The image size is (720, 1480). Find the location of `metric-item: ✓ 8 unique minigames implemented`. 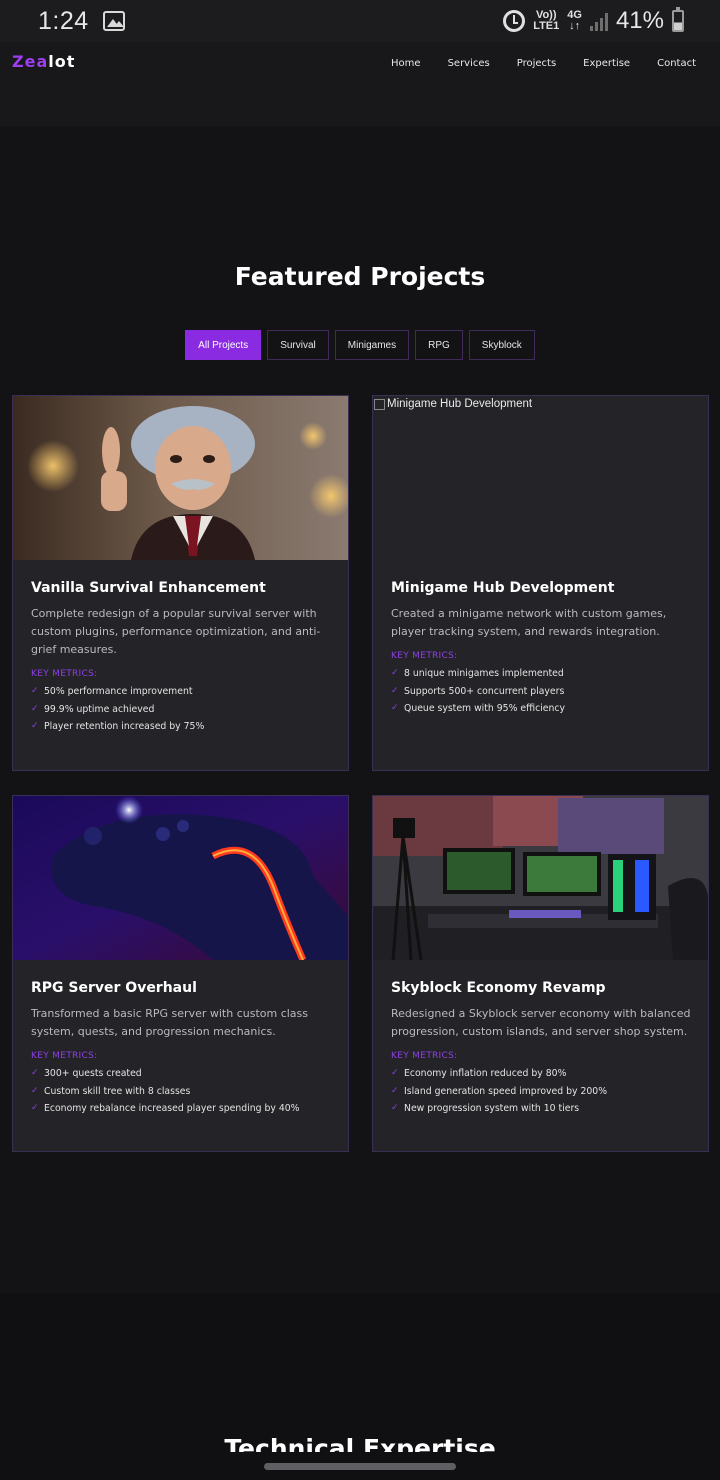

metric-item: ✓ 8 unique minigames implemented is located at coordinates (542, 674).